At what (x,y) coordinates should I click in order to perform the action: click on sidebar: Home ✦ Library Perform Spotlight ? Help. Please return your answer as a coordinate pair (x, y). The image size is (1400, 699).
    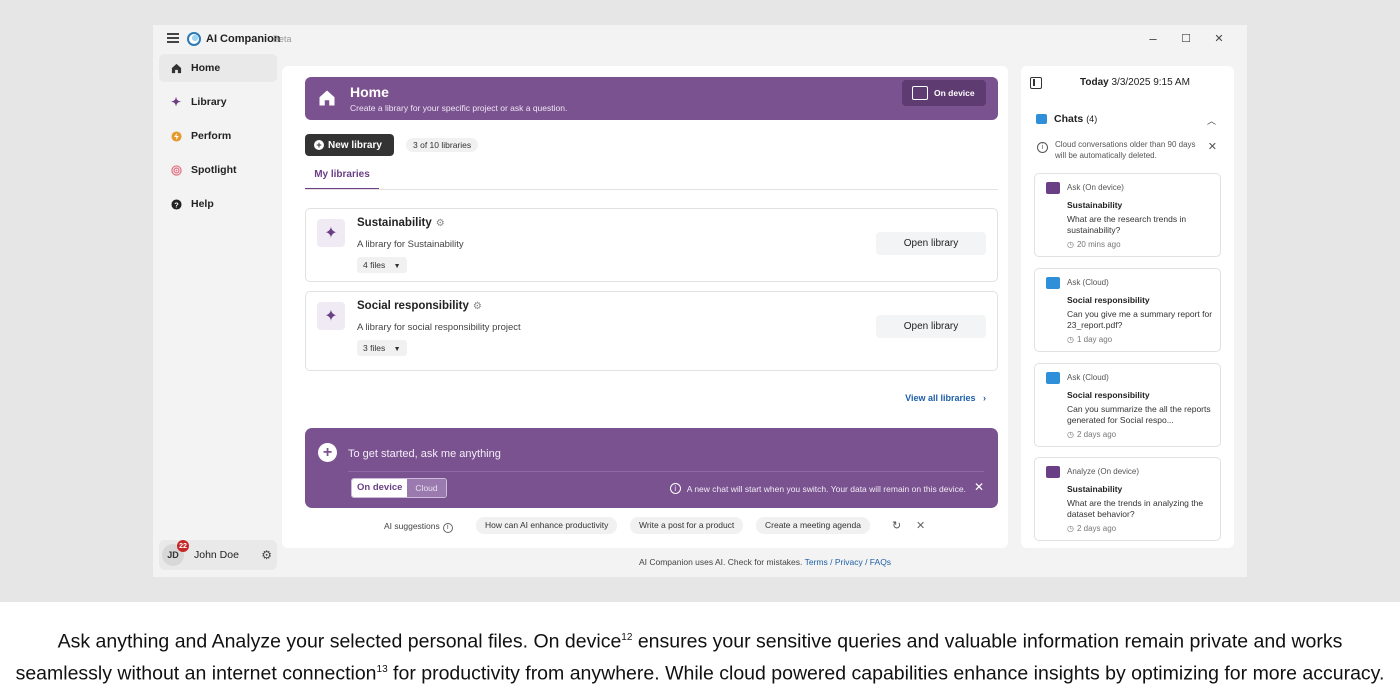
    Looking at the image, I should click on (217, 315).